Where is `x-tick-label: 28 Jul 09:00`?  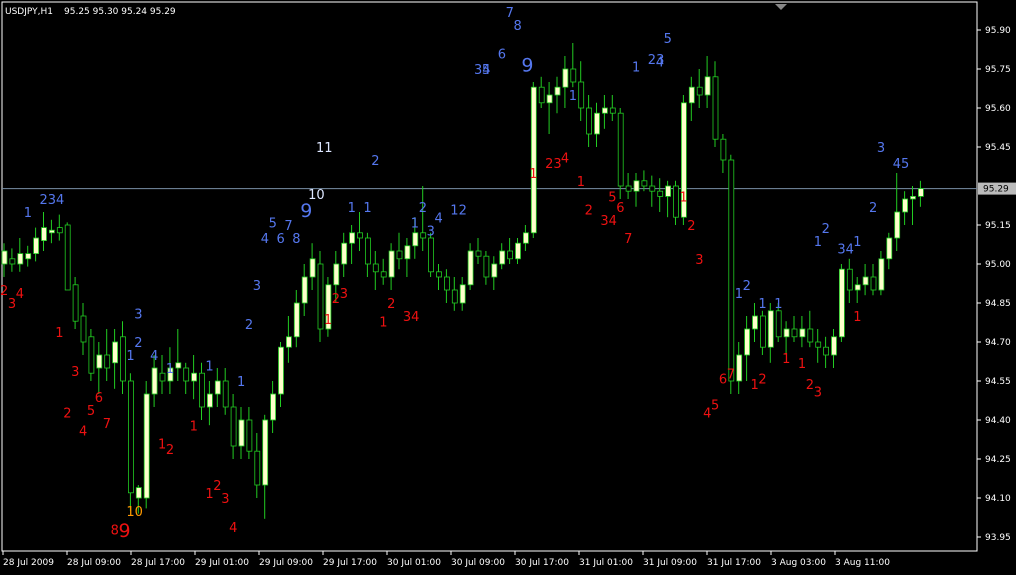
x-tick-label: 28 Jul 09:00 is located at coordinates (94, 563).